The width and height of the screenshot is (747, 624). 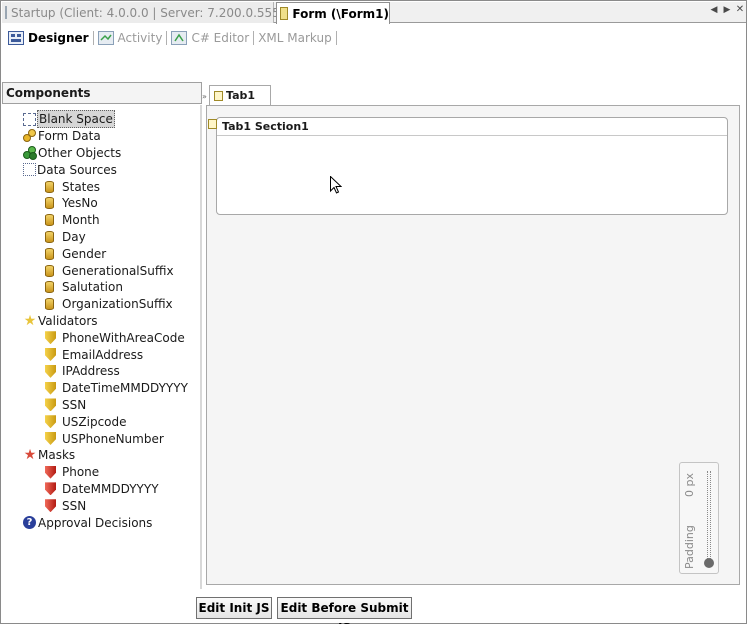 I want to click on csharp-editor-view-button: C# Editor, so click(x=210, y=38).